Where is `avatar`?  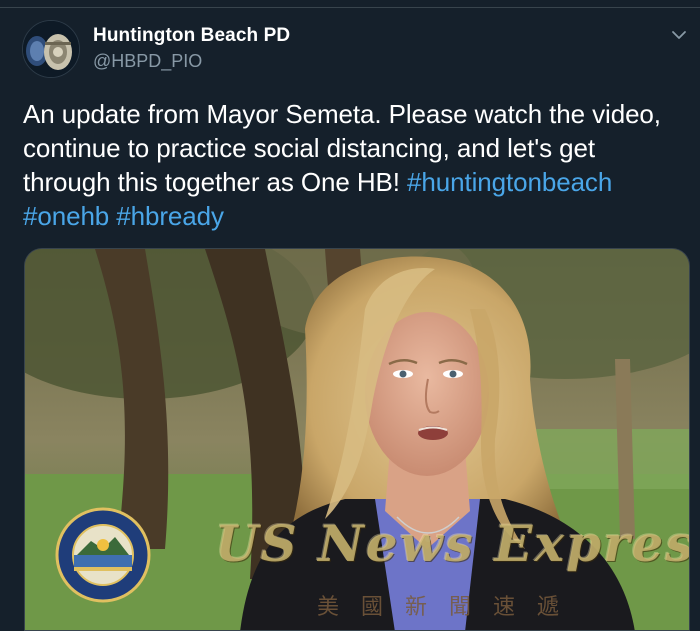 avatar is located at coordinates (51, 49).